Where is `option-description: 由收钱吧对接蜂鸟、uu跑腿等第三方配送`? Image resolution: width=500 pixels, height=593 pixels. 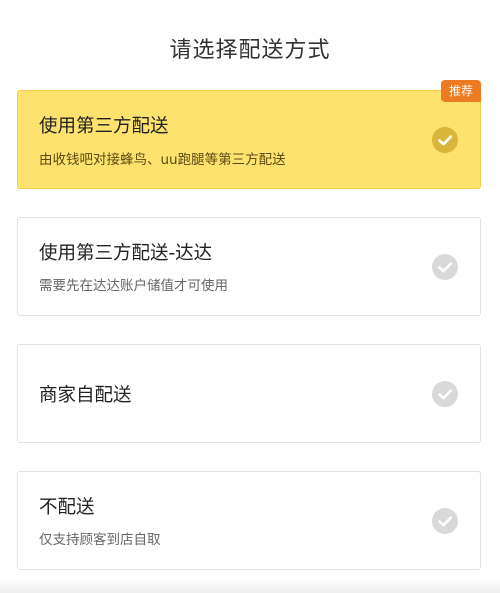
option-description: 由收钱吧对接蜂鸟、uu跑腿等第三方配送 is located at coordinates (162, 160).